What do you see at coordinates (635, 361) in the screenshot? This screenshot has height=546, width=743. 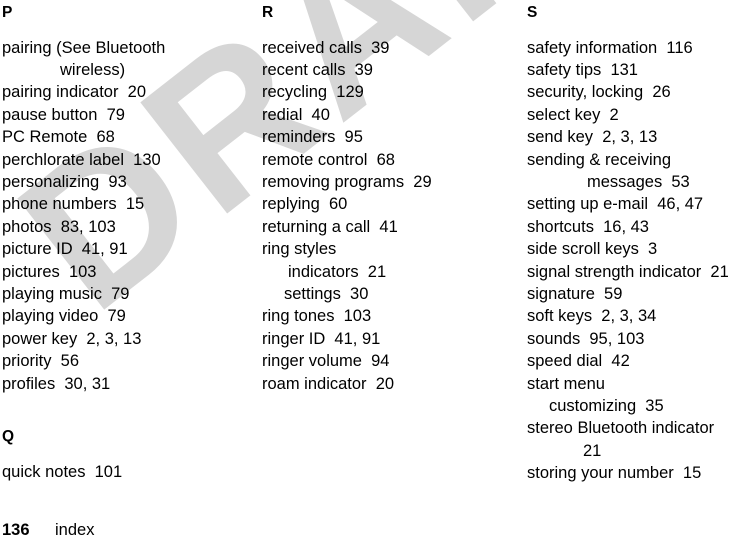 I see `index-entry: speed dial 42` at bounding box center [635, 361].